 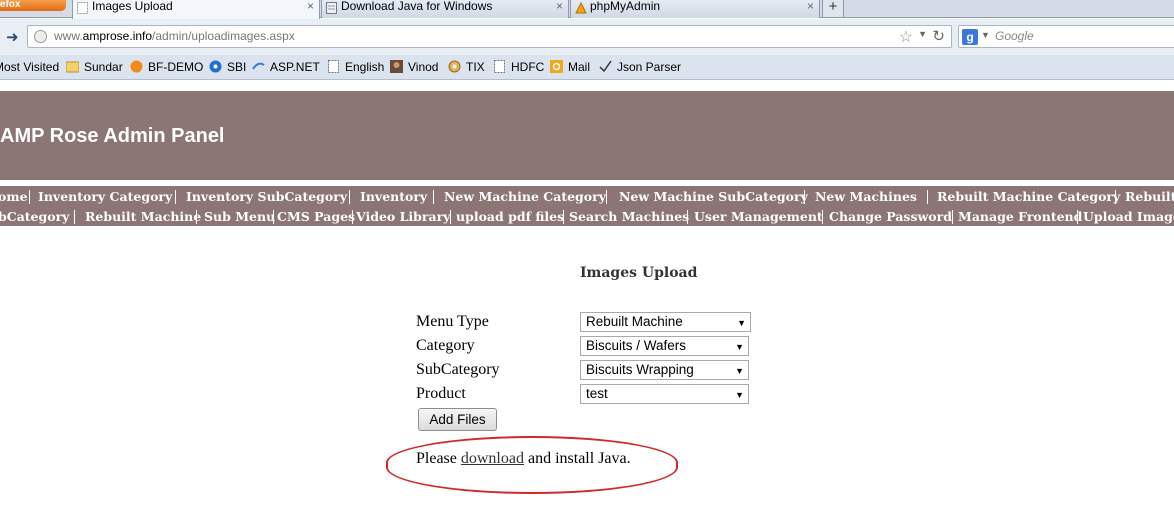 I want to click on bookmark-vinod: Vinod, so click(x=414, y=67).